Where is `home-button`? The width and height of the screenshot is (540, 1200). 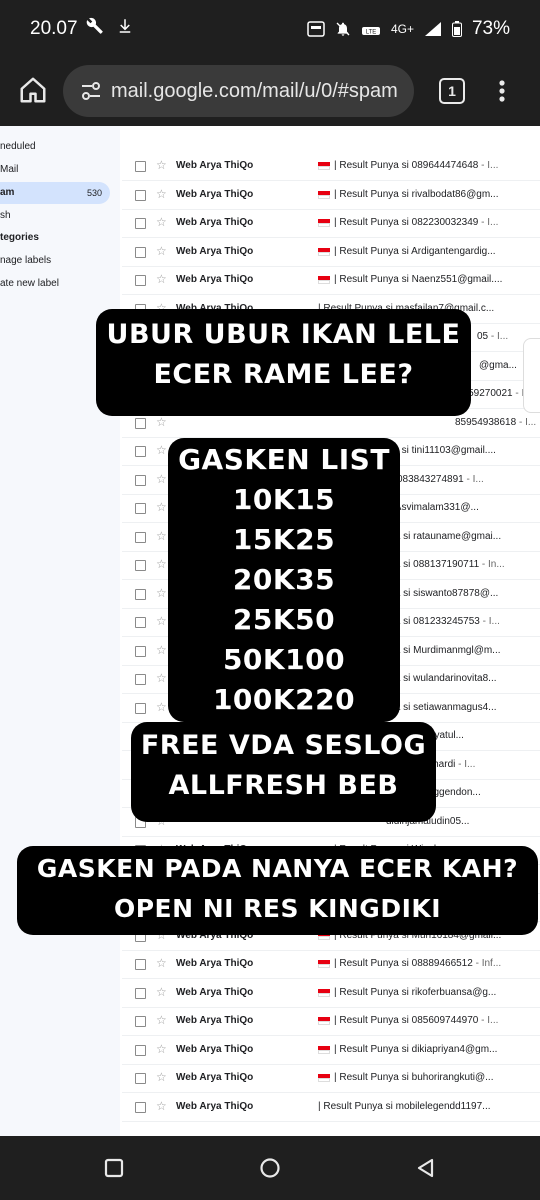
home-button is located at coordinates (33, 90).